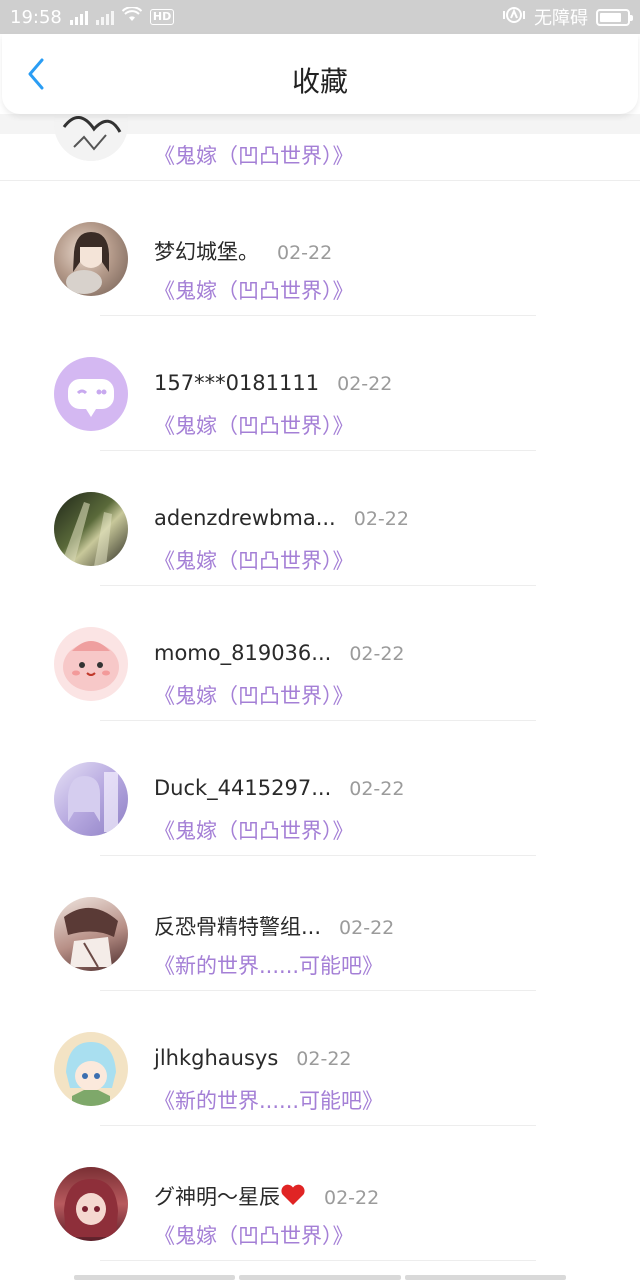 This screenshot has height=1280, width=640. Describe the element at coordinates (293, 1197) in the screenshot. I see `heart-icon` at that location.